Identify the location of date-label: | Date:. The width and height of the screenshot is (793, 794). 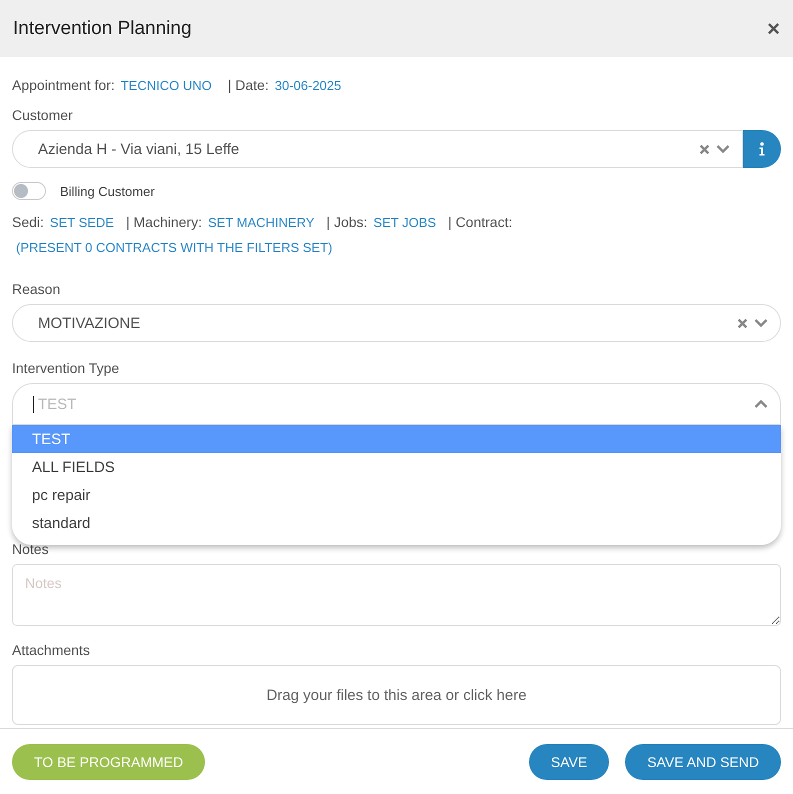
(248, 85).